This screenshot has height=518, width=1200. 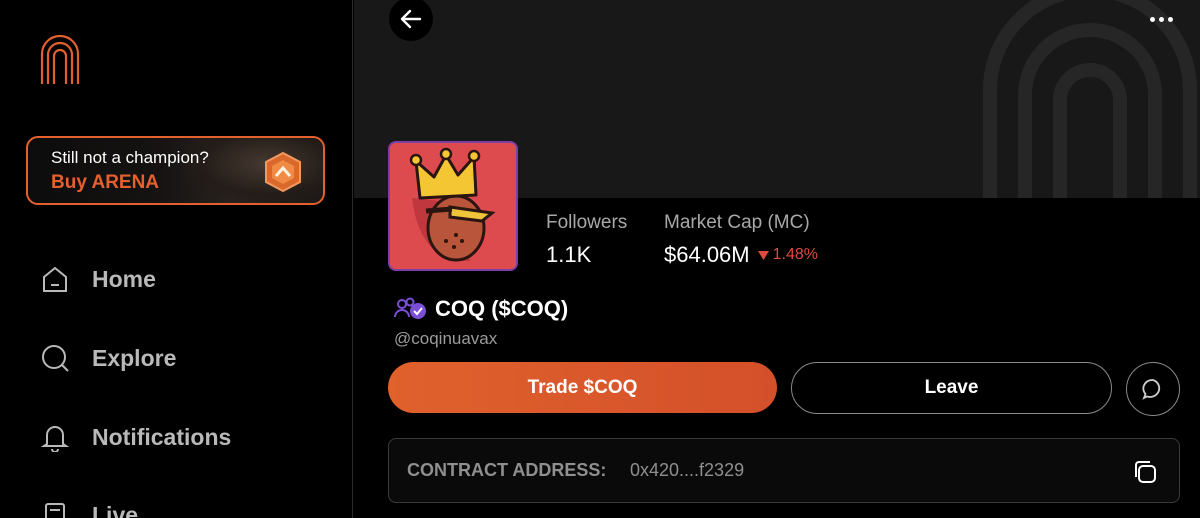 I want to click on followers-label: Followers, so click(x=587, y=222).